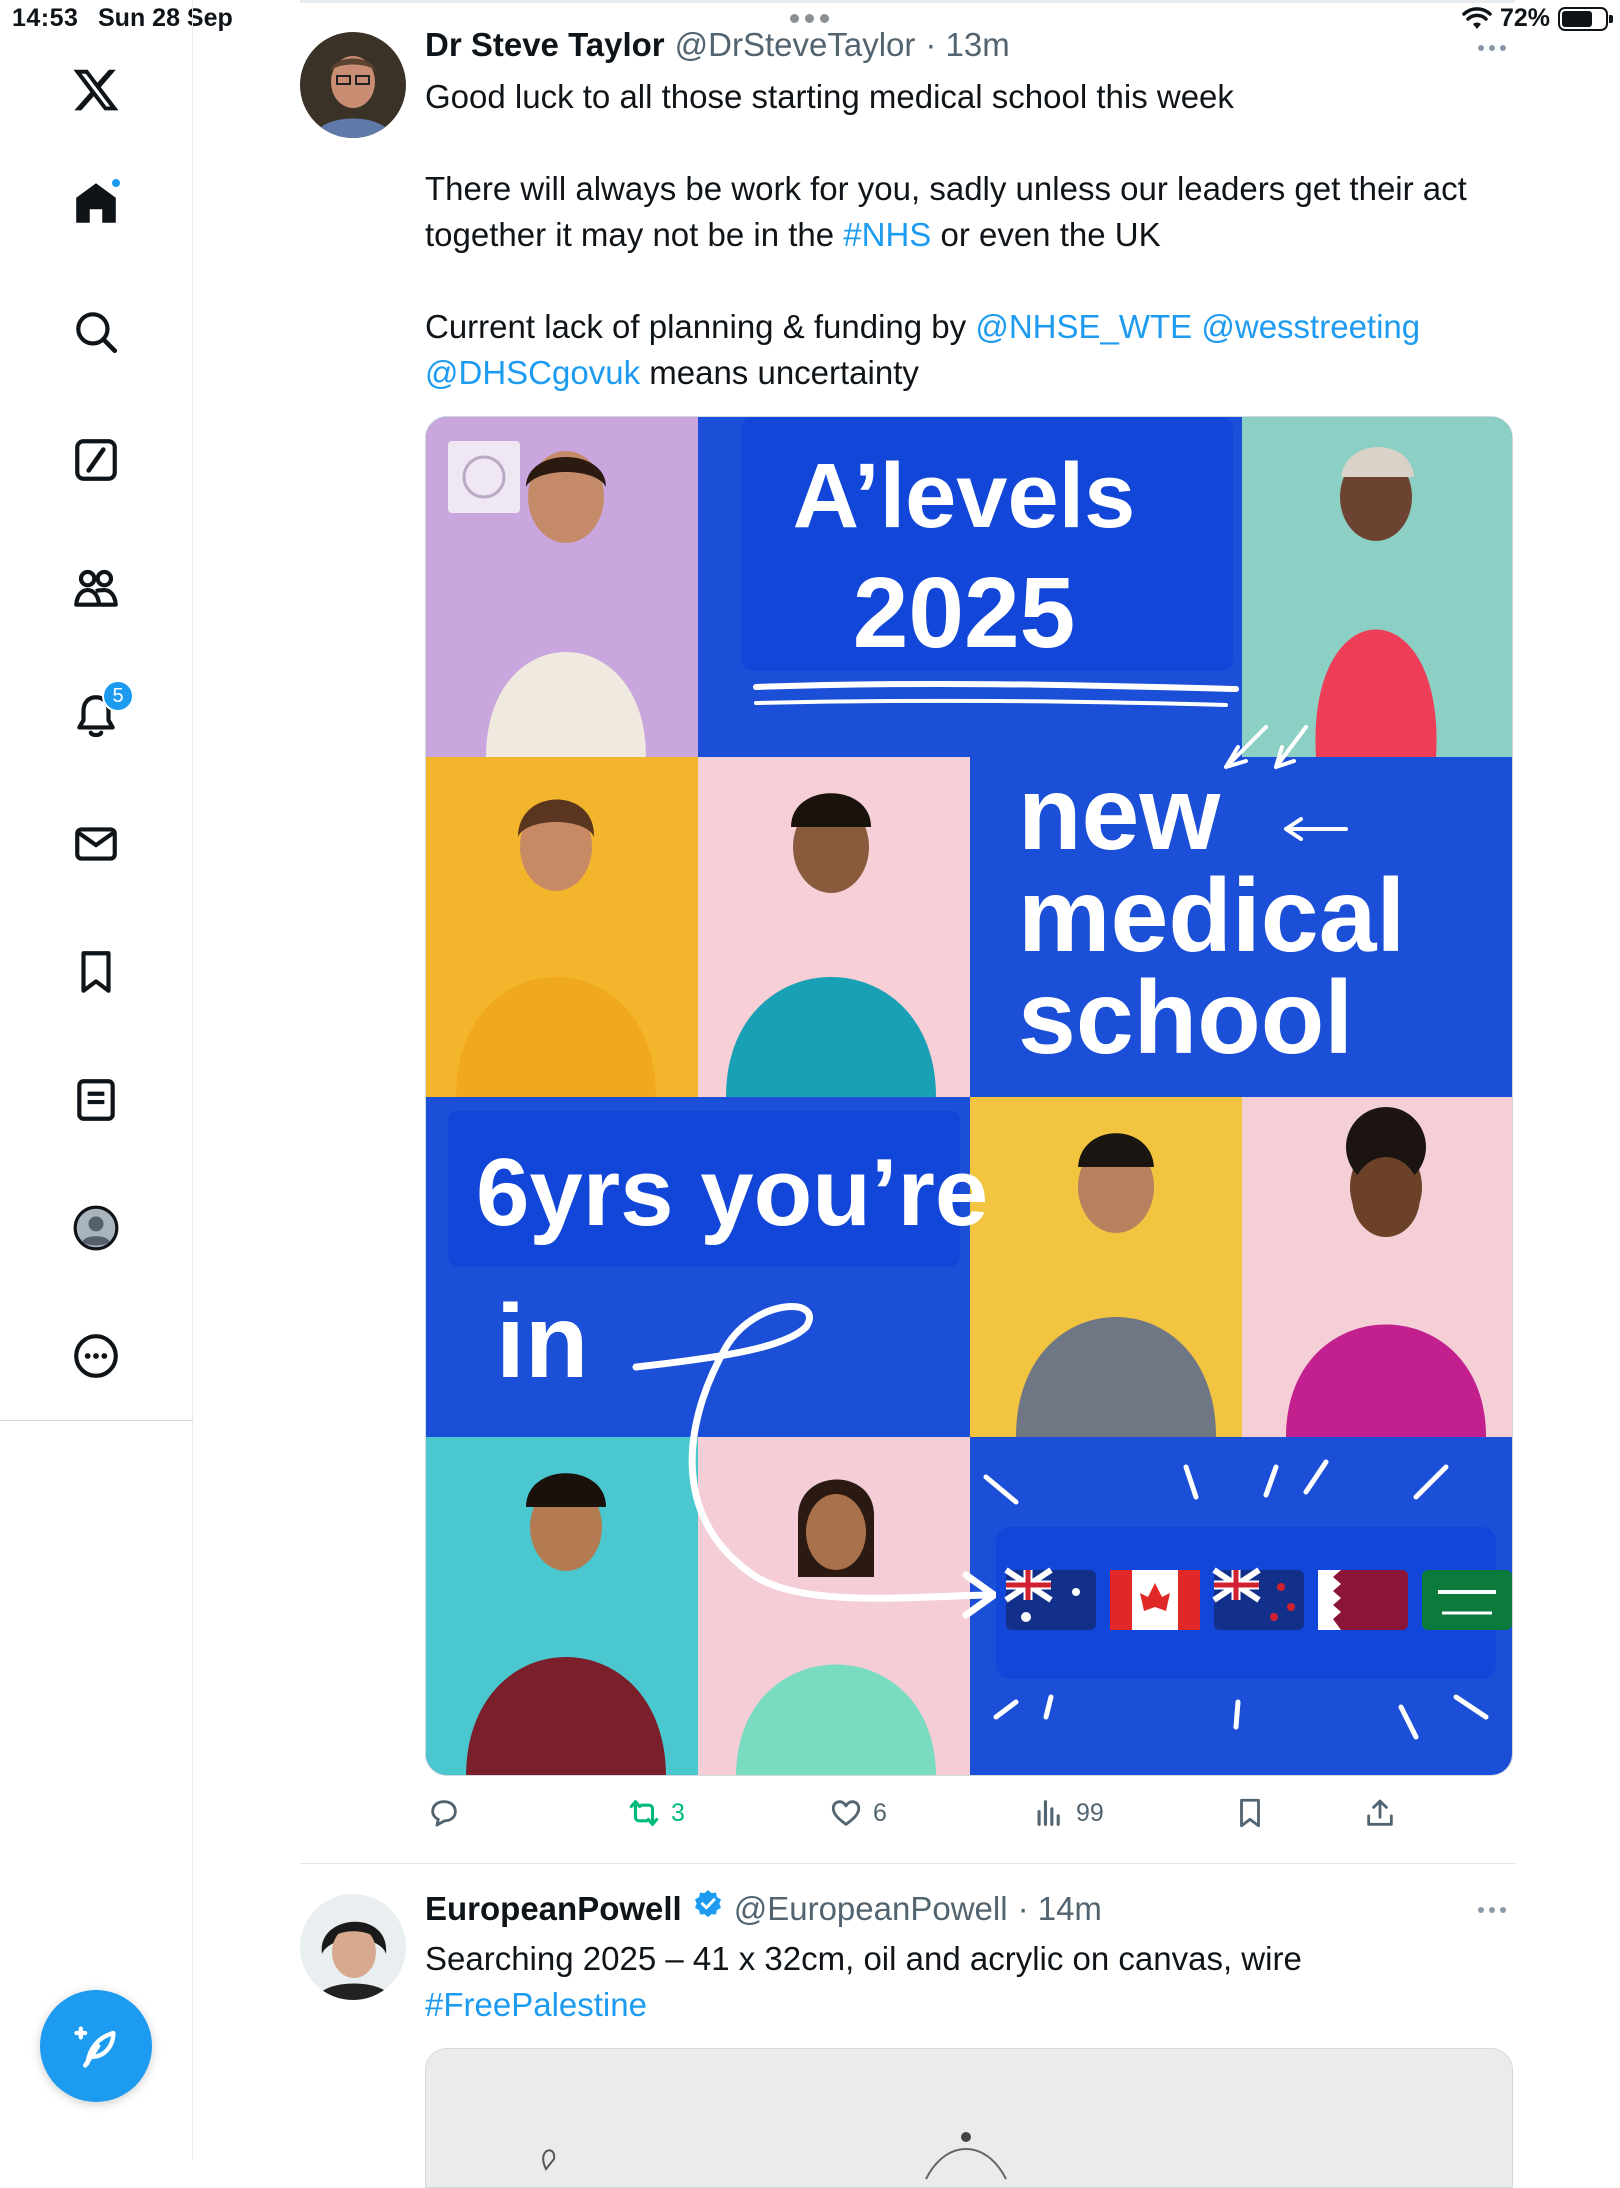  I want to click on tweet-text-span: or even the UK, so click(1046, 234).